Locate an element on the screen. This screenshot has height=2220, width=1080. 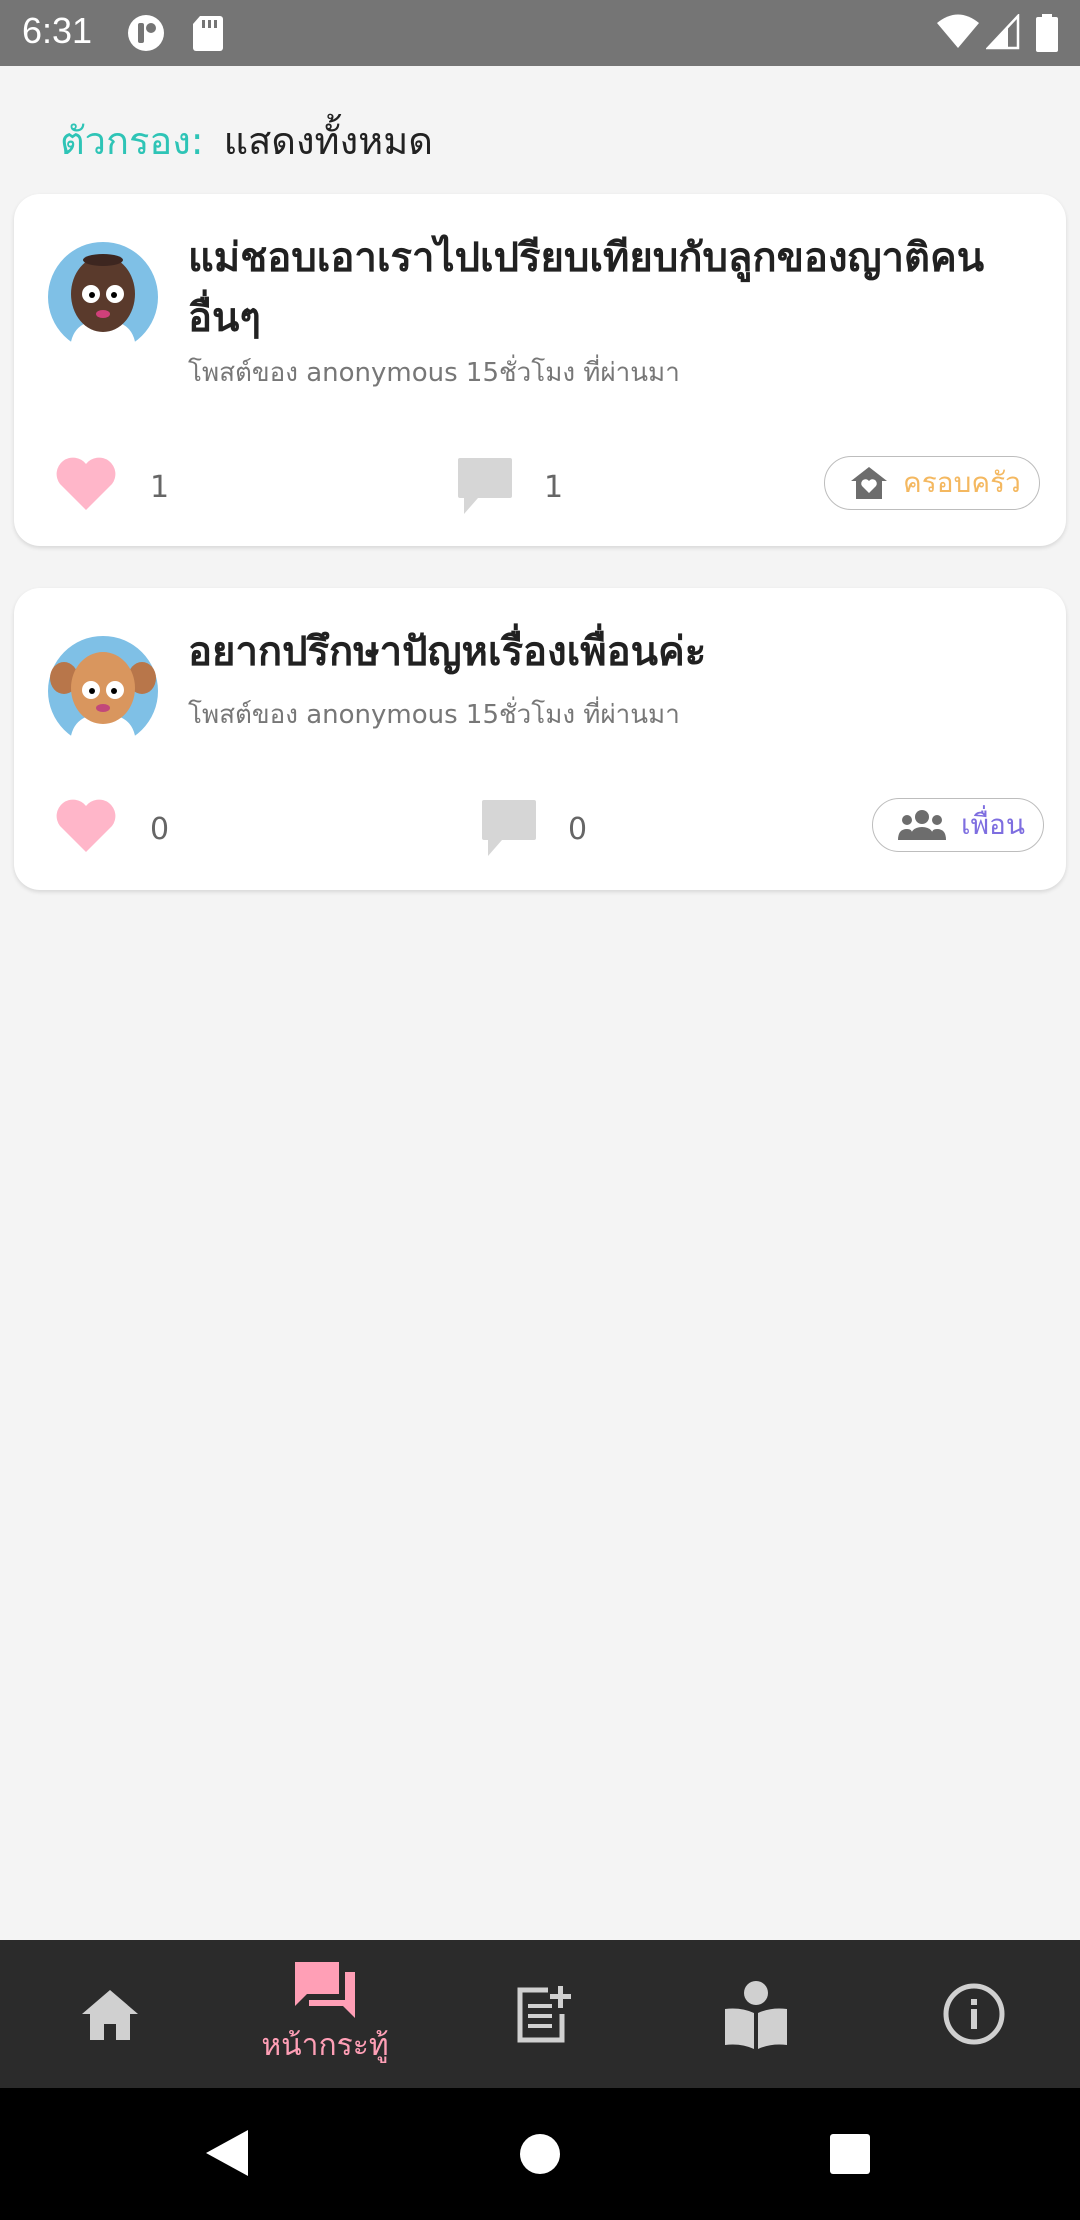
home-icon is located at coordinates (110, 2015).